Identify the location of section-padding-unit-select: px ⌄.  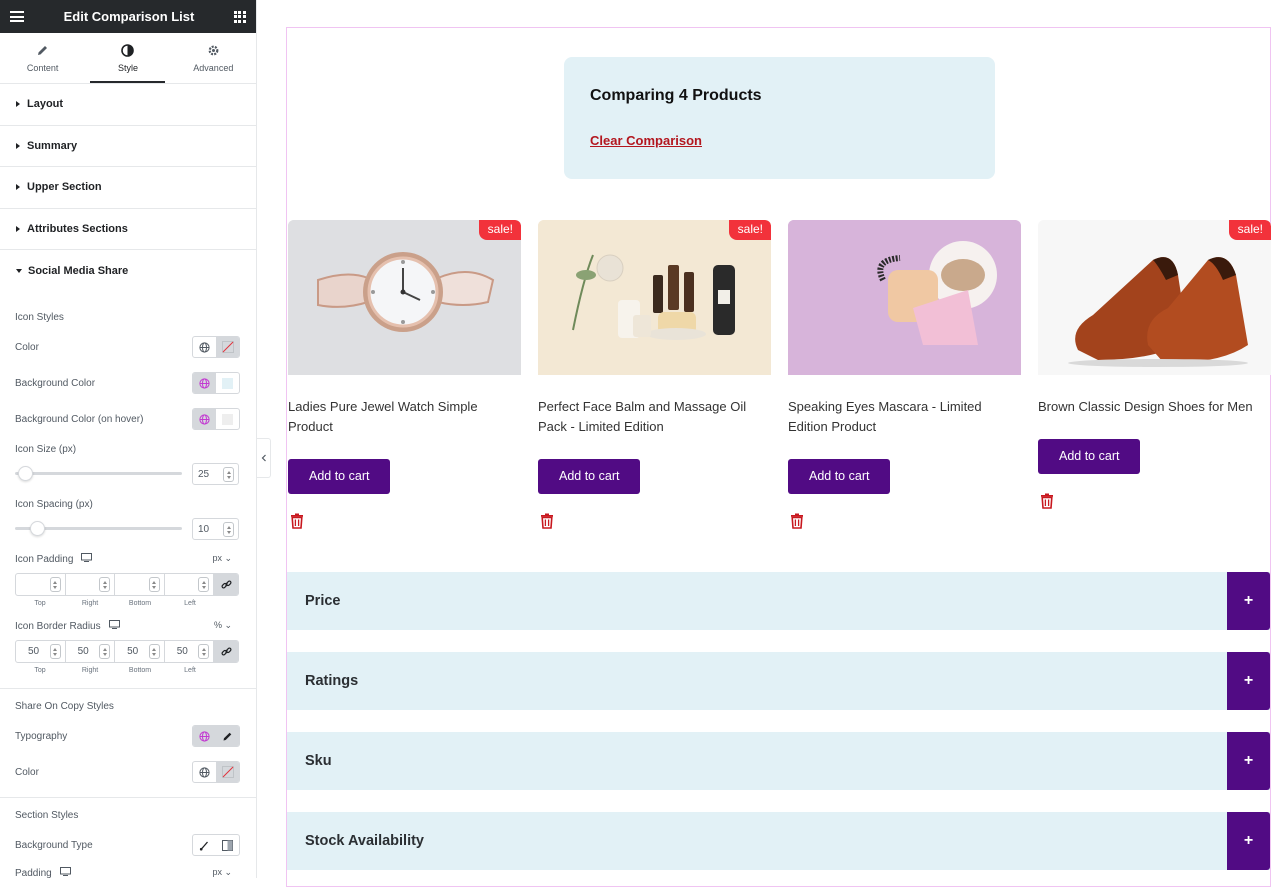
(222, 872).